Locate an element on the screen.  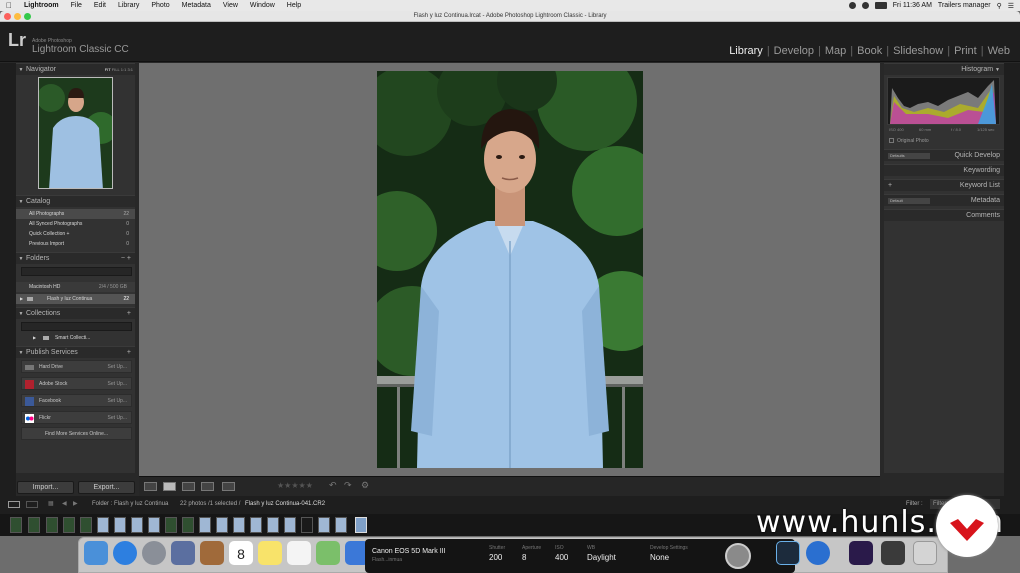
module-develop: Develop is located at coordinates (794, 51).